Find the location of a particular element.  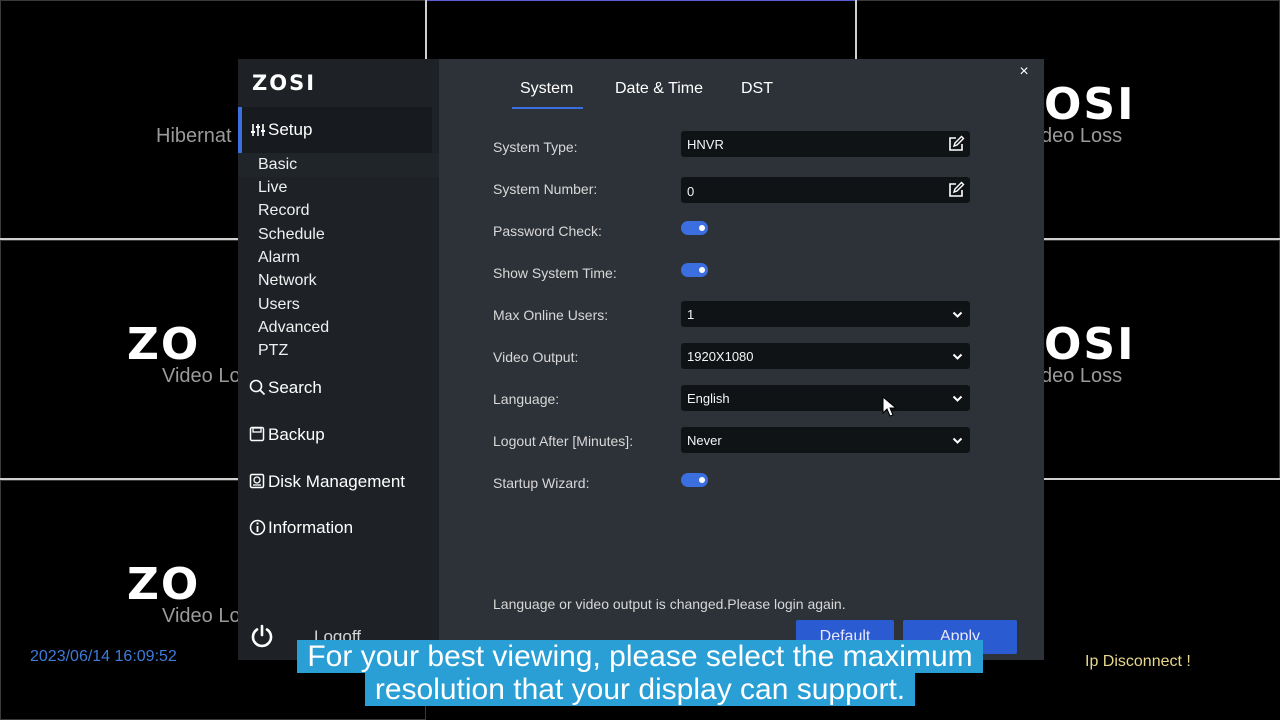

tab-date-time: Date & Time is located at coordinates (659, 89).